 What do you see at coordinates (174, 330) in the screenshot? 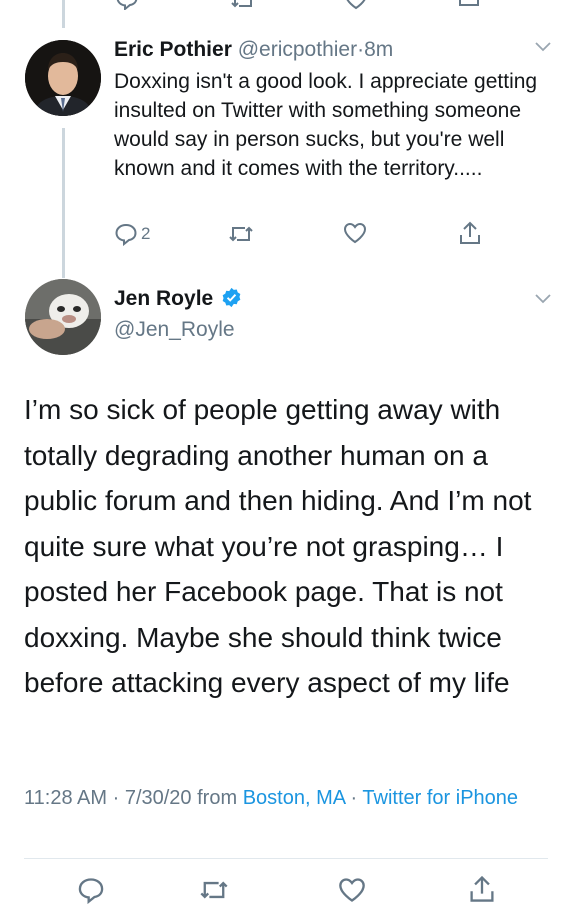
I see `handle: @Jen_Royle` at bounding box center [174, 330].